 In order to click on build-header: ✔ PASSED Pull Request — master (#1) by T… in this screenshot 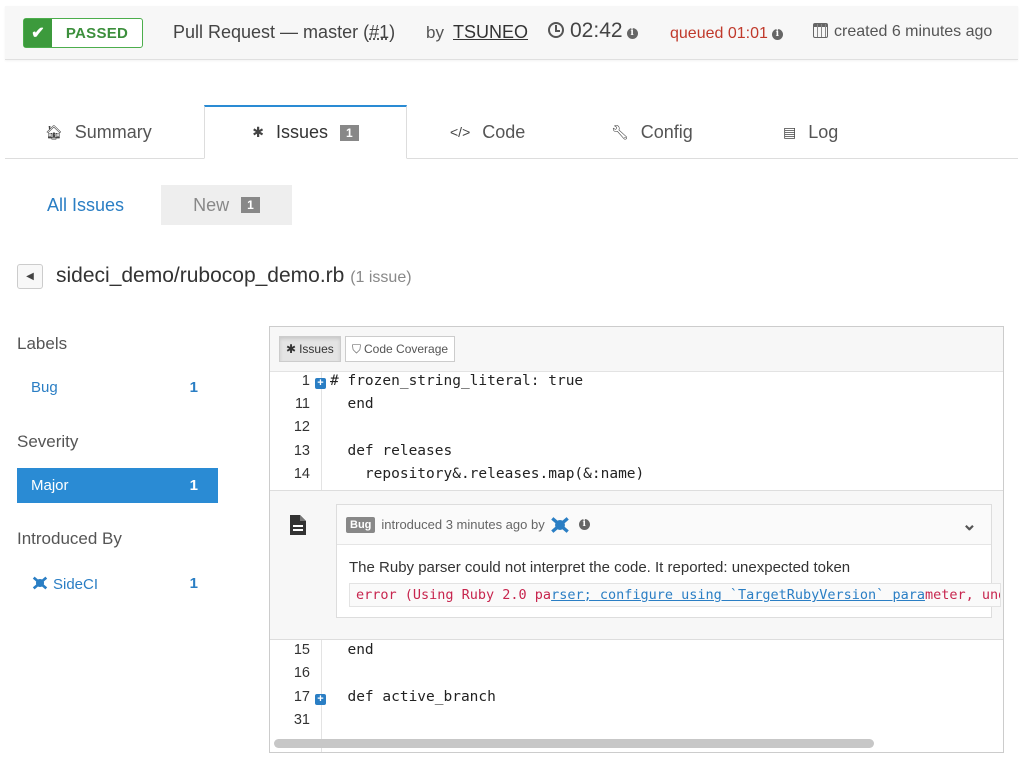, I will do `click(511, 33)`.